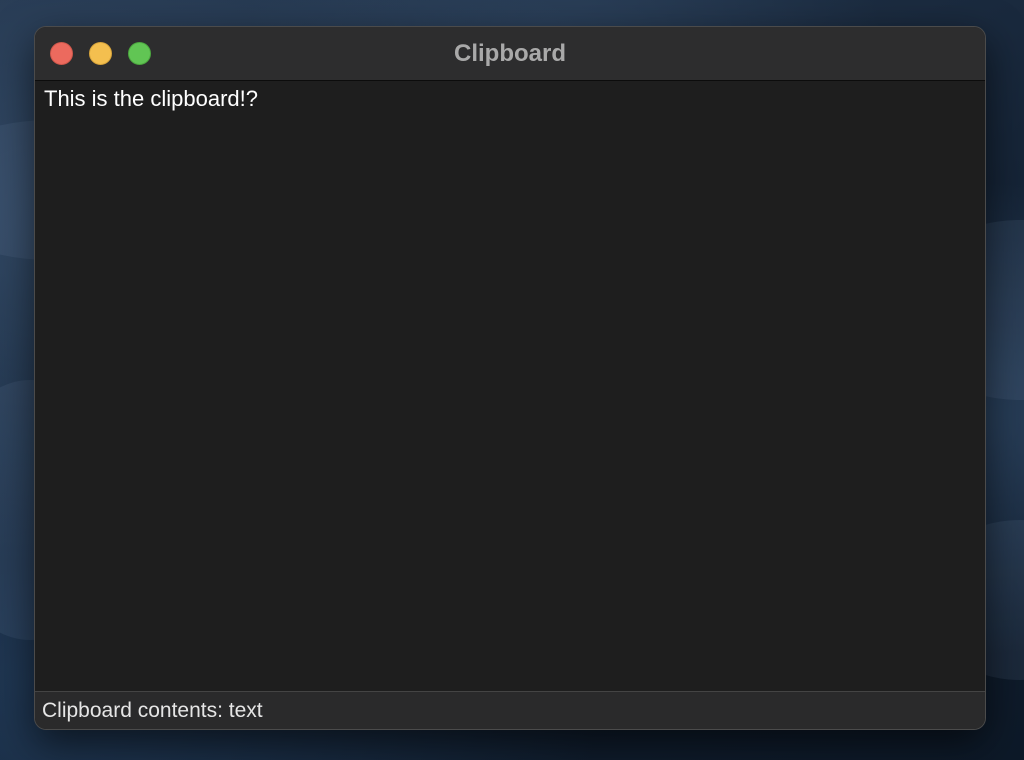 This screenshot has height=760, width=1024. I want to click on clipboard-text: This is the clipboard!?, so click(151, 98).